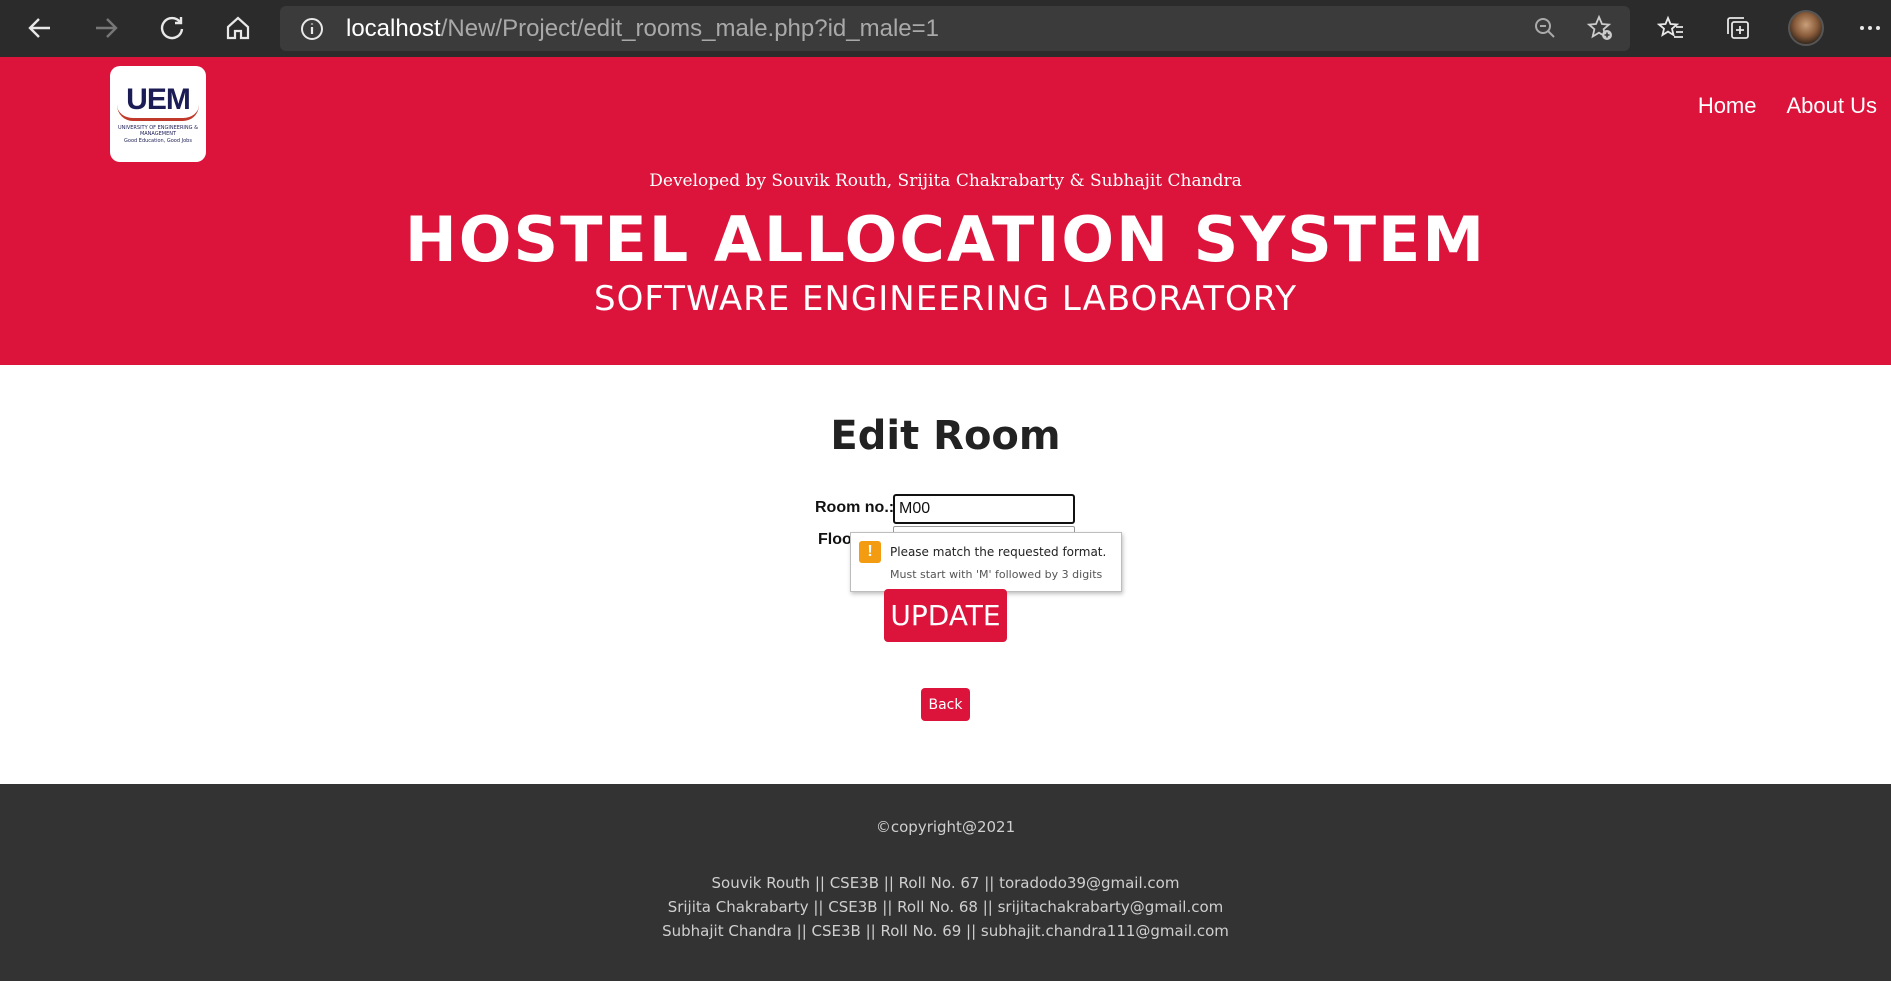  I want to click on info-icon, so click(312, 31).